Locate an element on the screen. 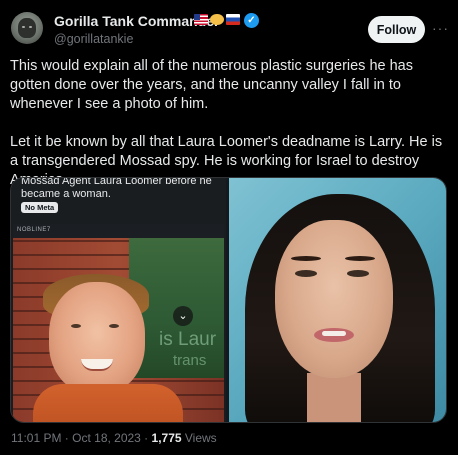 The width and height of the screenshot is (458, 455). gorilla-avatar-icon is located at coordinates (27, 28).